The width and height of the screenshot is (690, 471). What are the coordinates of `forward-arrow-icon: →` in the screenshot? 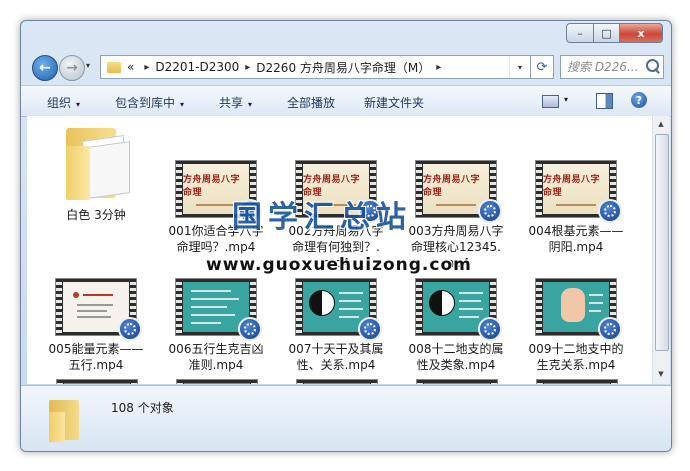 It's located at (72, 68).